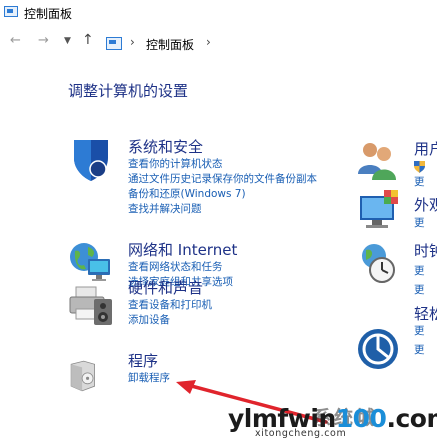 This screenshot has width=437, height=442. I want to click on category-title: 外观, so click(425, 204).